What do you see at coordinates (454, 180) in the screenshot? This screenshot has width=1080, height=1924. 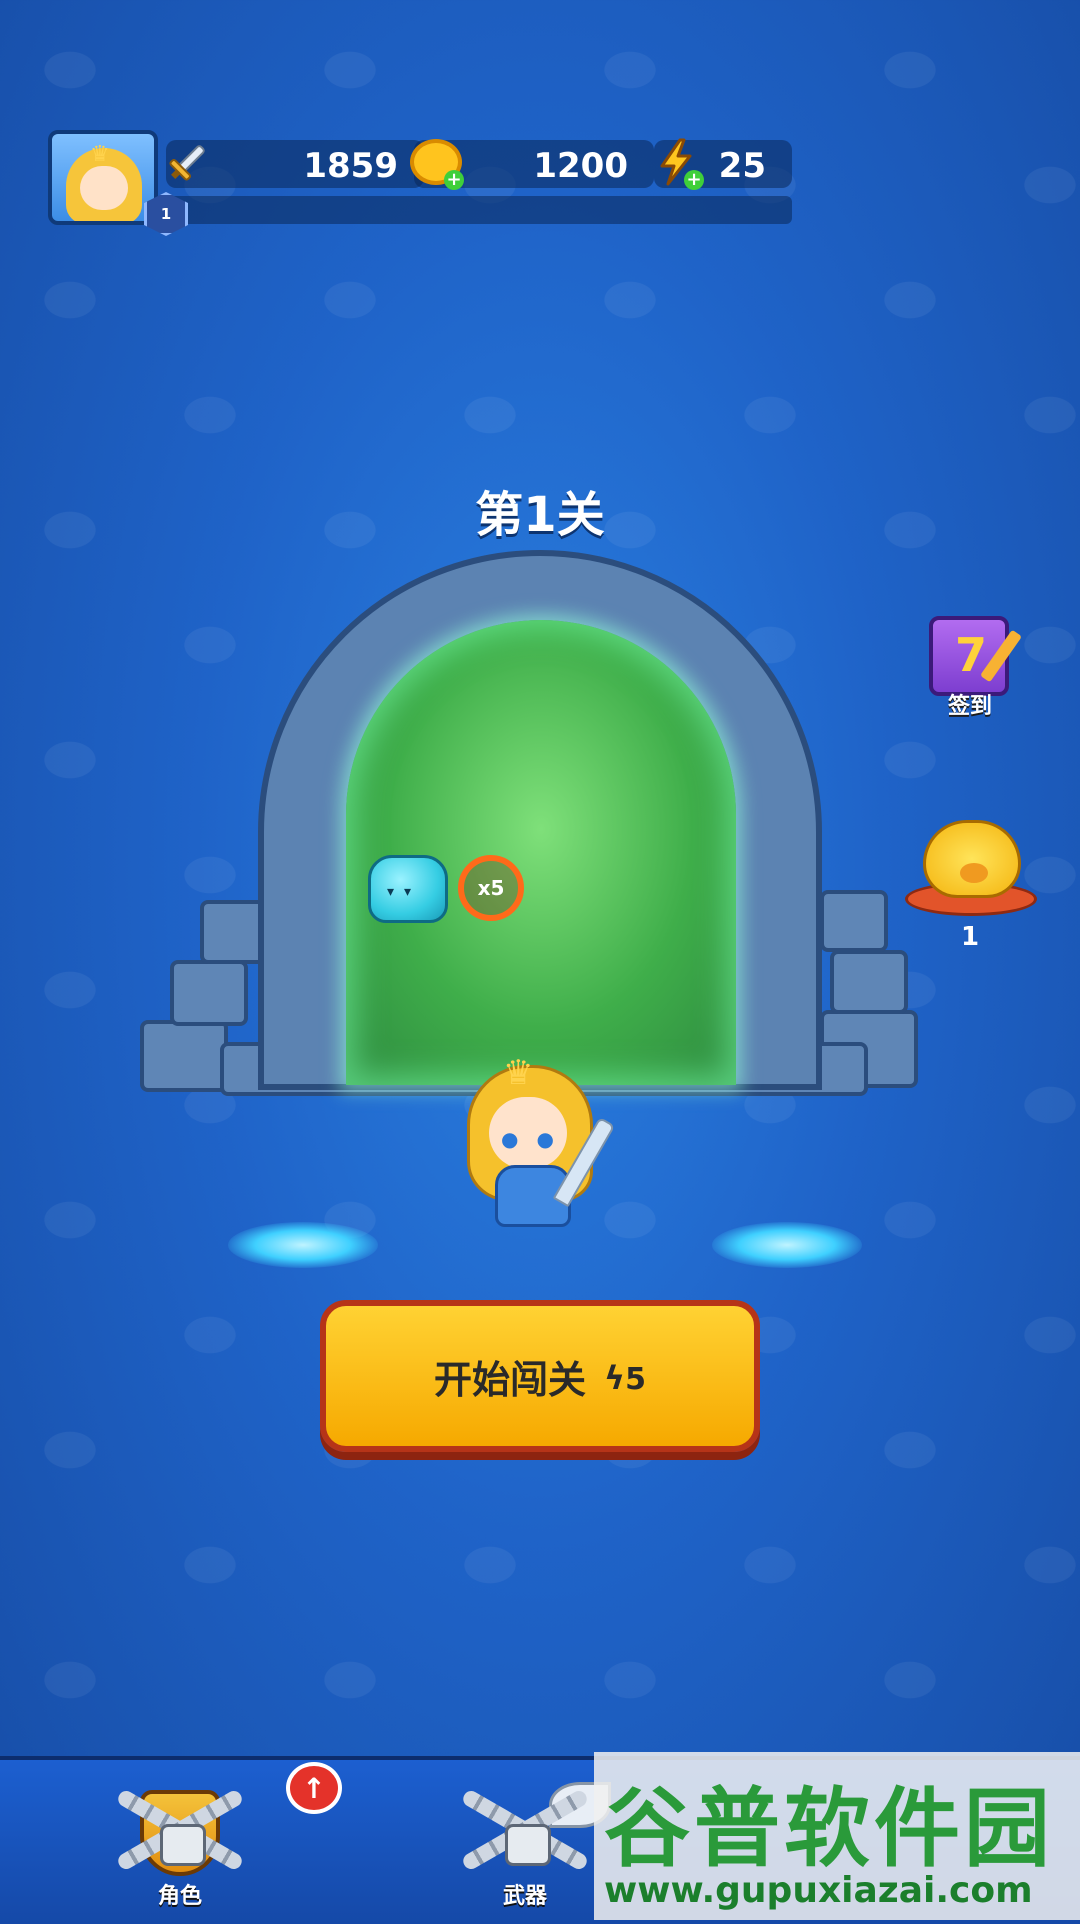 I see `add-coins-icon: +` at bounding box center [454, 180].